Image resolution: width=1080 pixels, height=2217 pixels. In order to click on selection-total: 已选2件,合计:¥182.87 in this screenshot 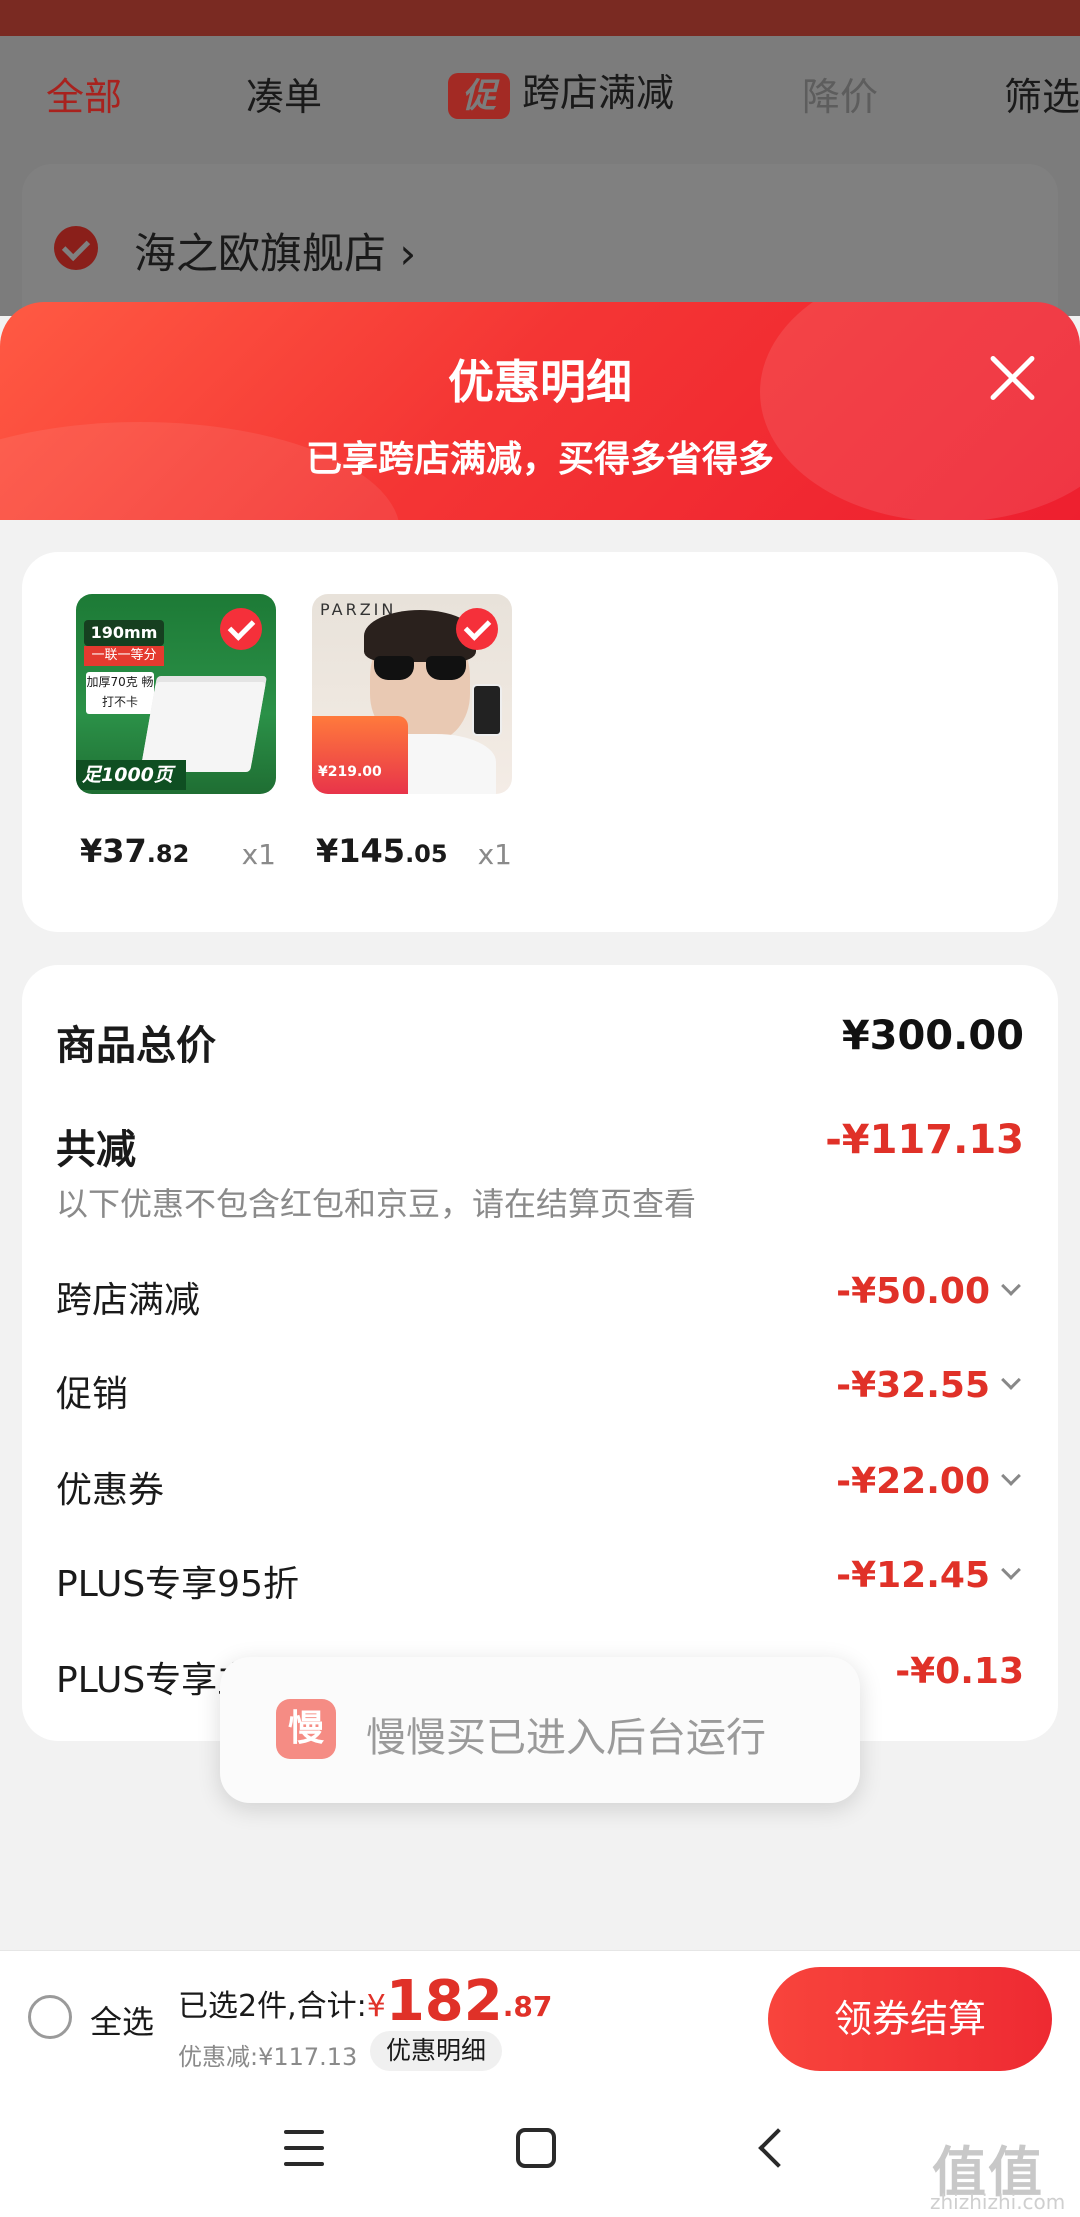, I will do `click(365, 2001)`.